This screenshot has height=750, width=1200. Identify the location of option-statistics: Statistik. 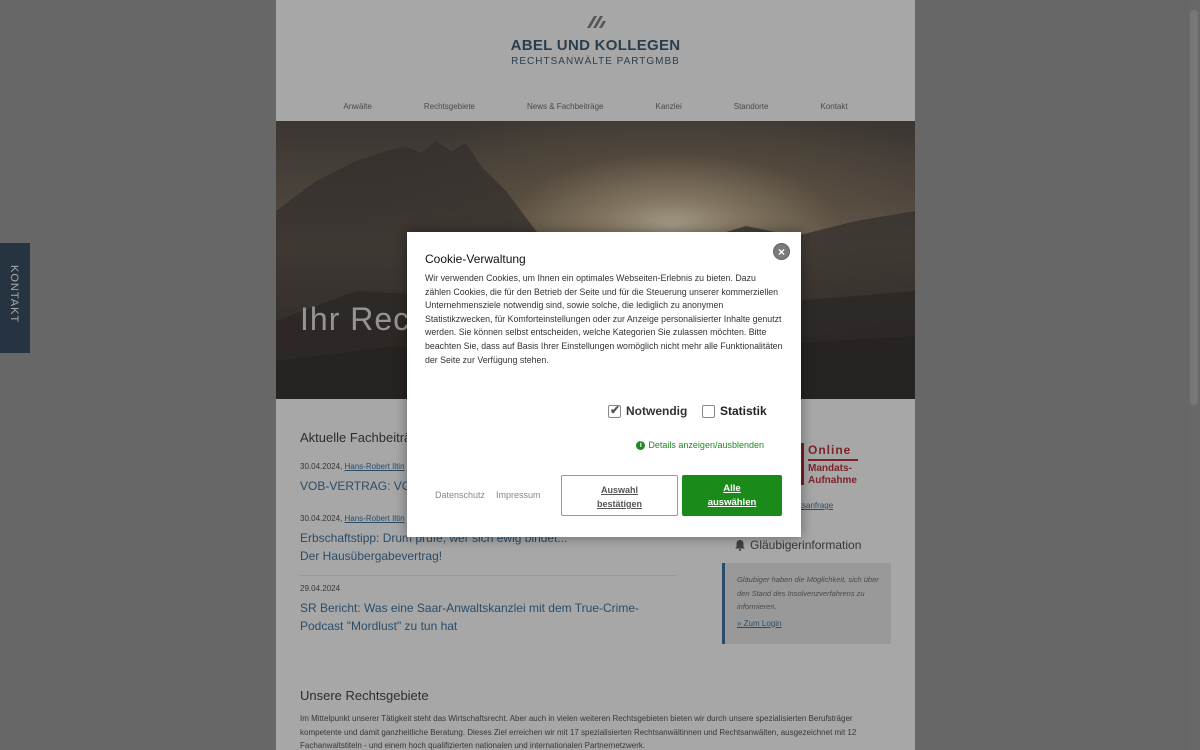
(734, 411).